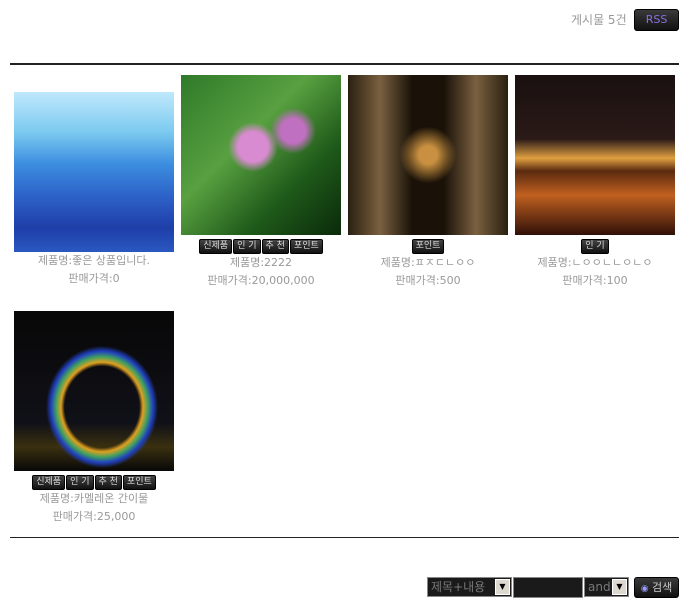 The image size is (698, 616). Describe the element at coordinates (428, 263) in the screenshot. I see `product-name: 제품명:ㅍㅈㄷㄴㅇㅇ` at that location.